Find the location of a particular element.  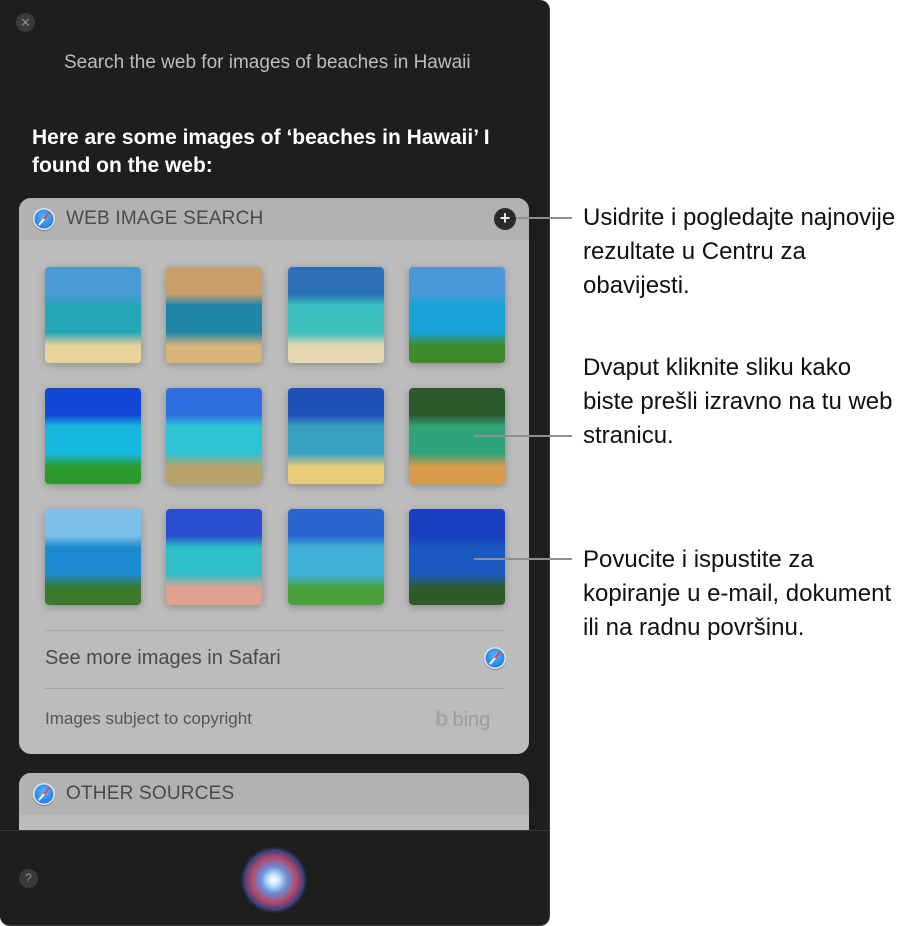

pin-to-notification-center-button: + is located at coordinates (505, 219).